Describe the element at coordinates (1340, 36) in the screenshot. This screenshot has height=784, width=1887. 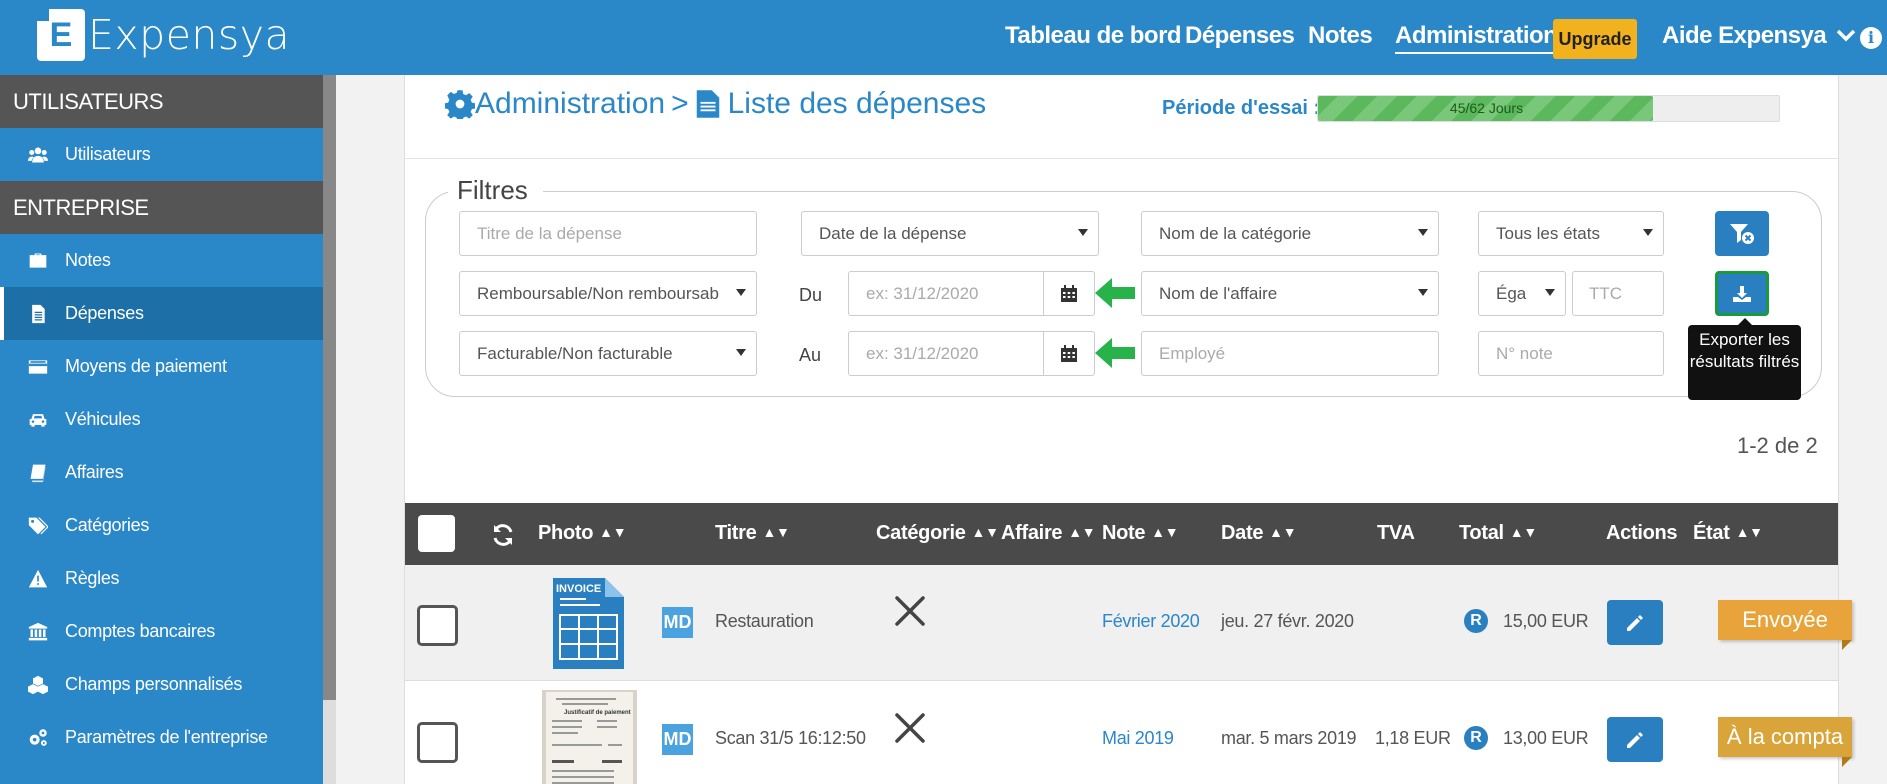
I see `nav-notes: Notes` at that location.